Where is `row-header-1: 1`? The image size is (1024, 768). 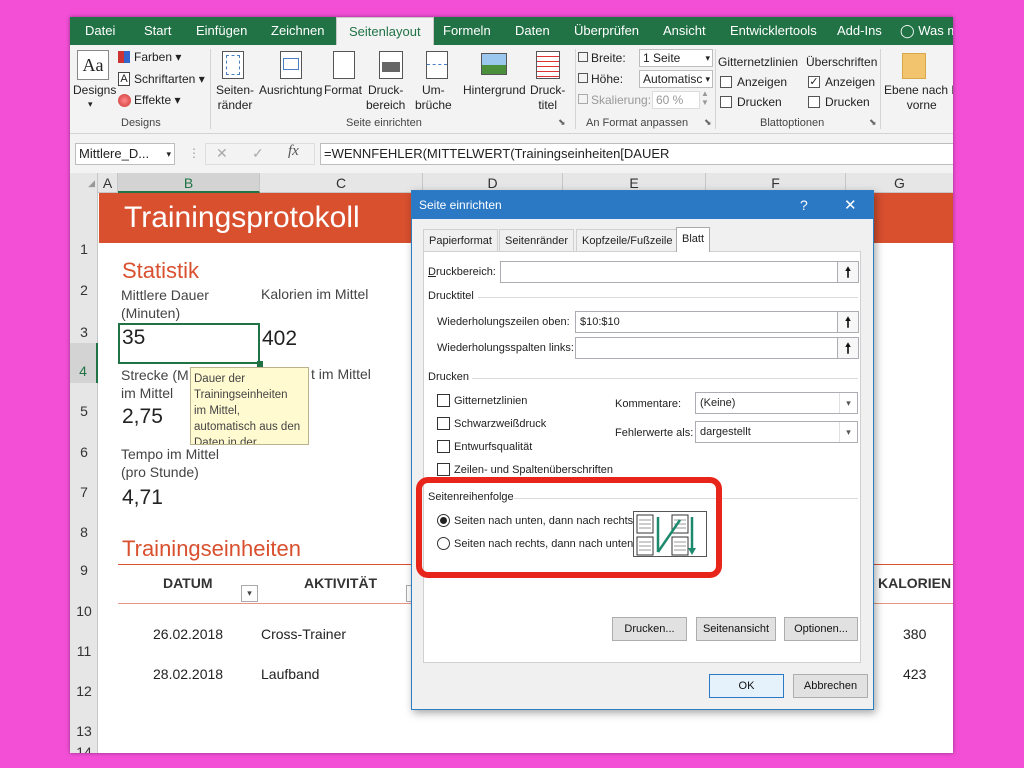
row-header-1: 1 is located at coordinates (84, 249).